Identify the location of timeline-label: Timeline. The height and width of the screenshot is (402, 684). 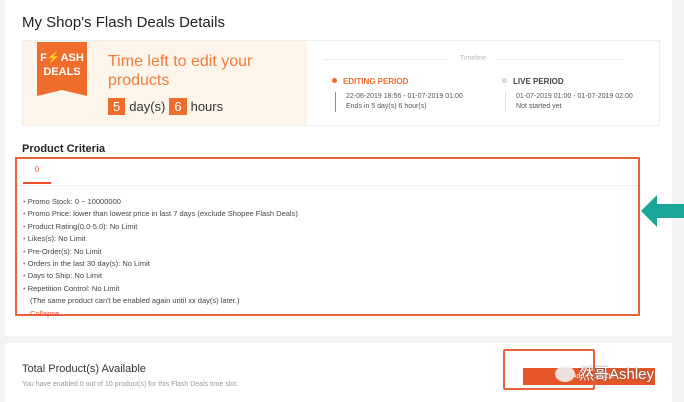
(473, 58).